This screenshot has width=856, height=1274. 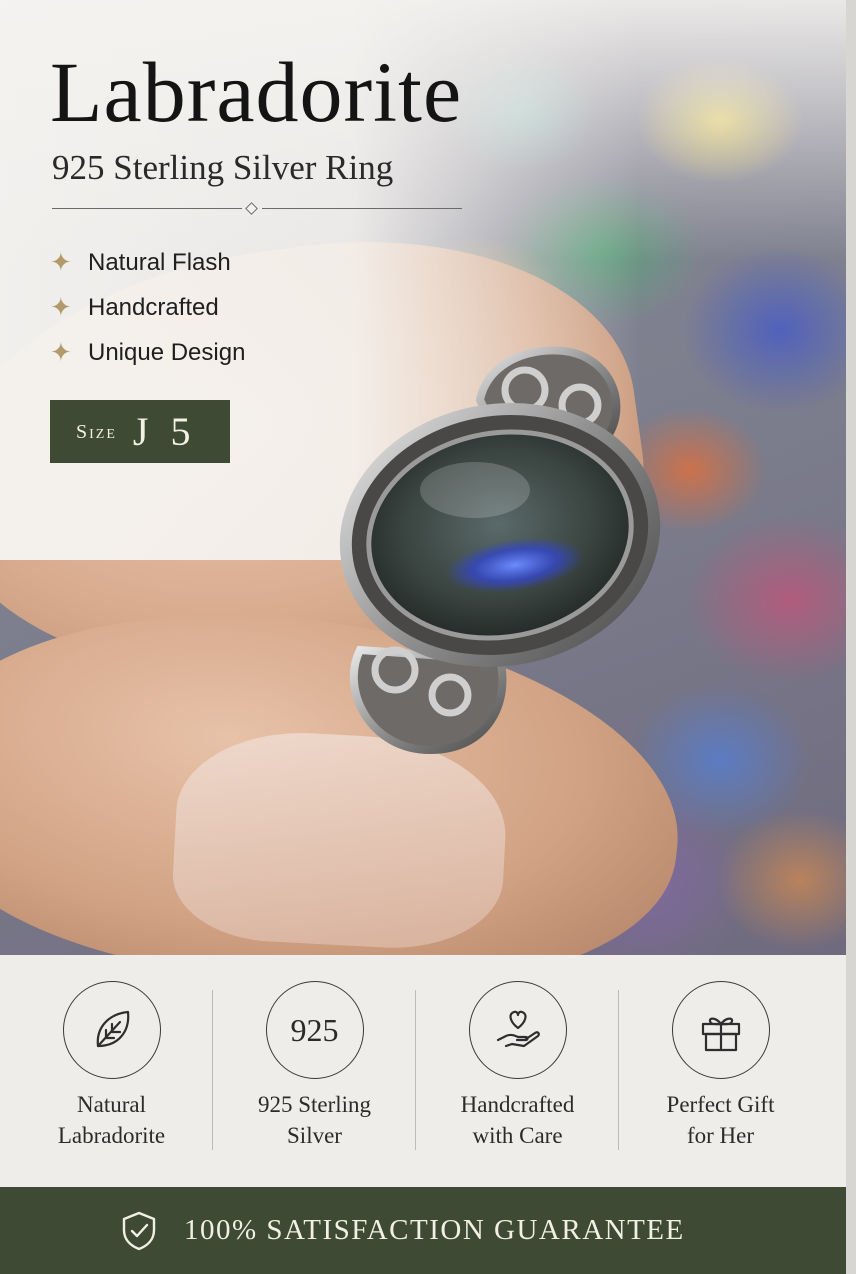 I want to click on badge-925-icon: 925, so click(x=314, y=1030).